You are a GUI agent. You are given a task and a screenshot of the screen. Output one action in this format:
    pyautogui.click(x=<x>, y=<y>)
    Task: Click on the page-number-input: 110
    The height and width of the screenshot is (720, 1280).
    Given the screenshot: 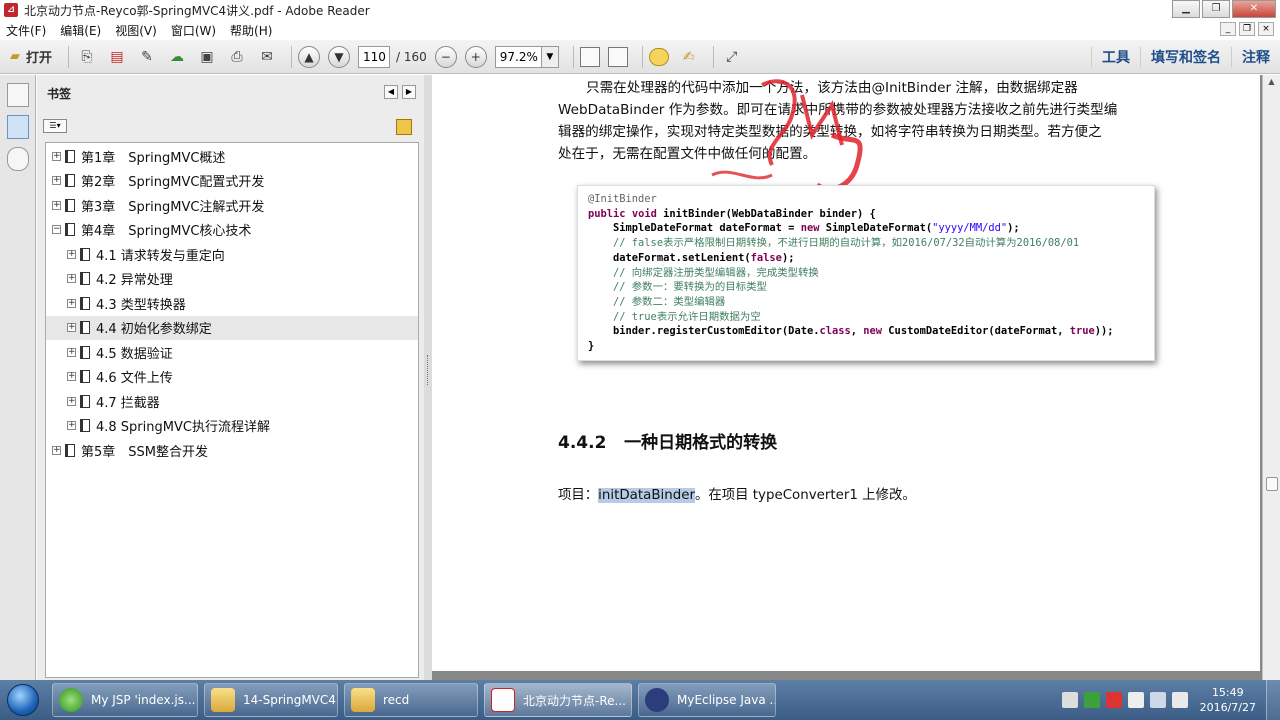 What is the action you would take?
    pyautogui.click(x=374, y=56)
    